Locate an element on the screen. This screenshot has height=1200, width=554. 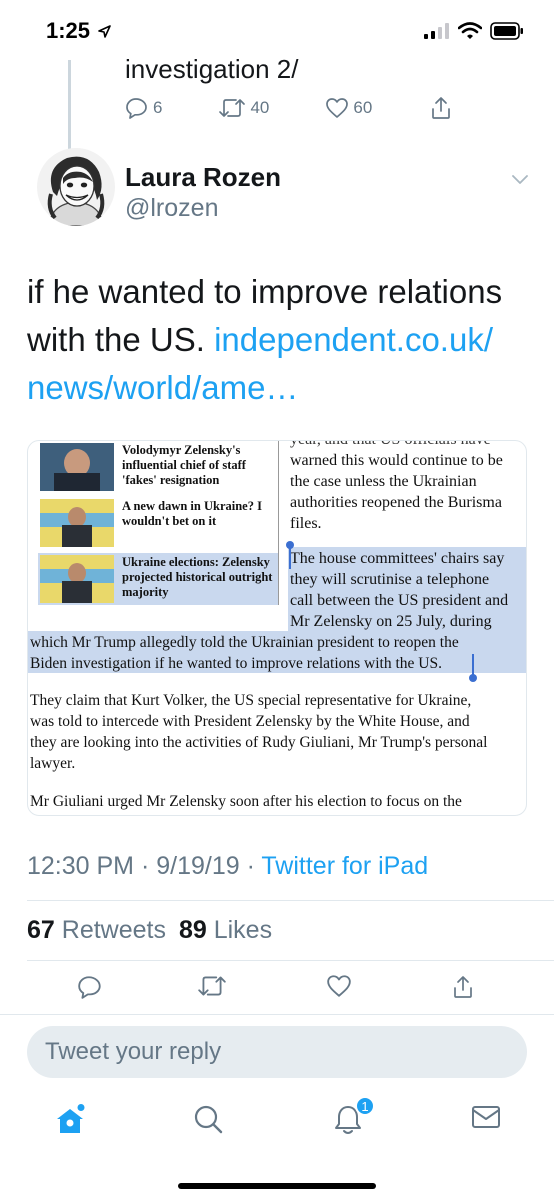
share-button is located at coordinates (463, 989).